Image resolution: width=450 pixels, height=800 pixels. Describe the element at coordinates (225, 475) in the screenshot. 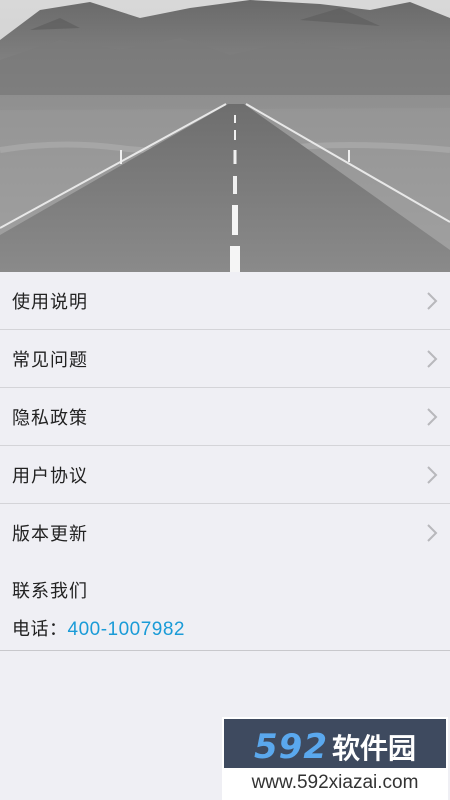

I see `menu-item-user-agreement: 用户协议` at that location.